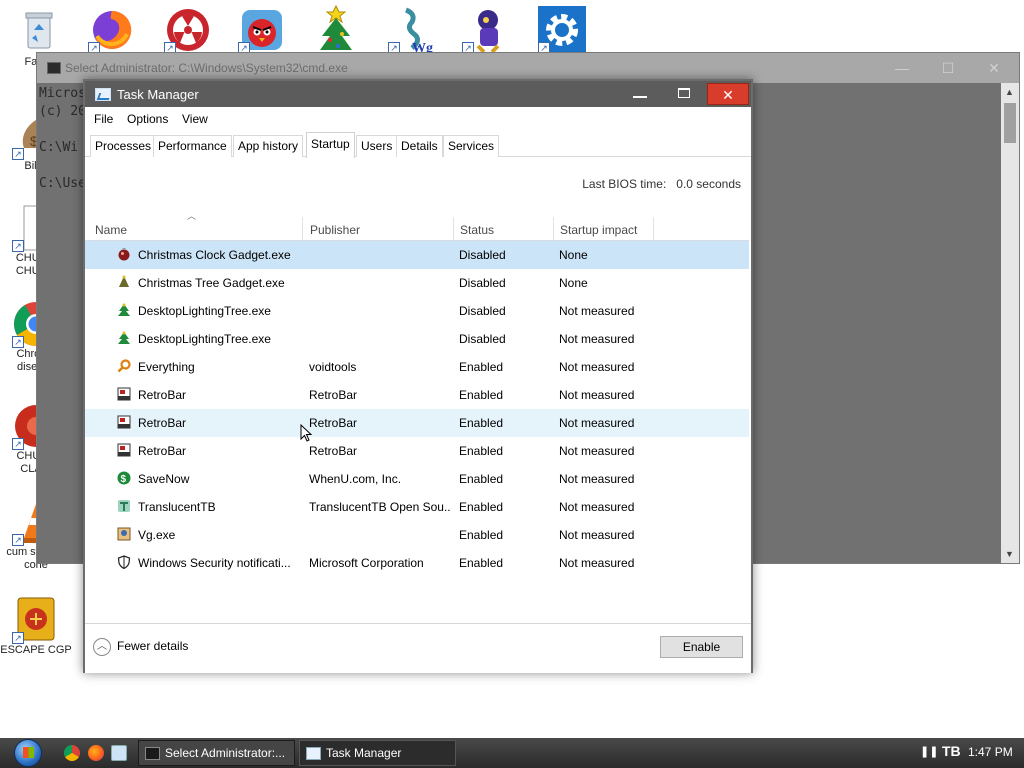  I want to click on taskbar-button-task-manager: Task Manager, so click(377, 753).